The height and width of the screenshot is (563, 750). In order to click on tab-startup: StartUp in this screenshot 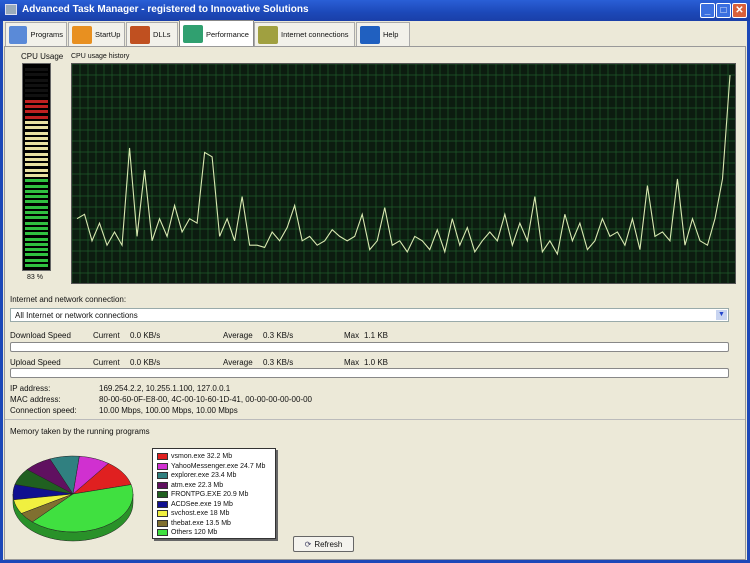, I will do `click(96, 34)`.